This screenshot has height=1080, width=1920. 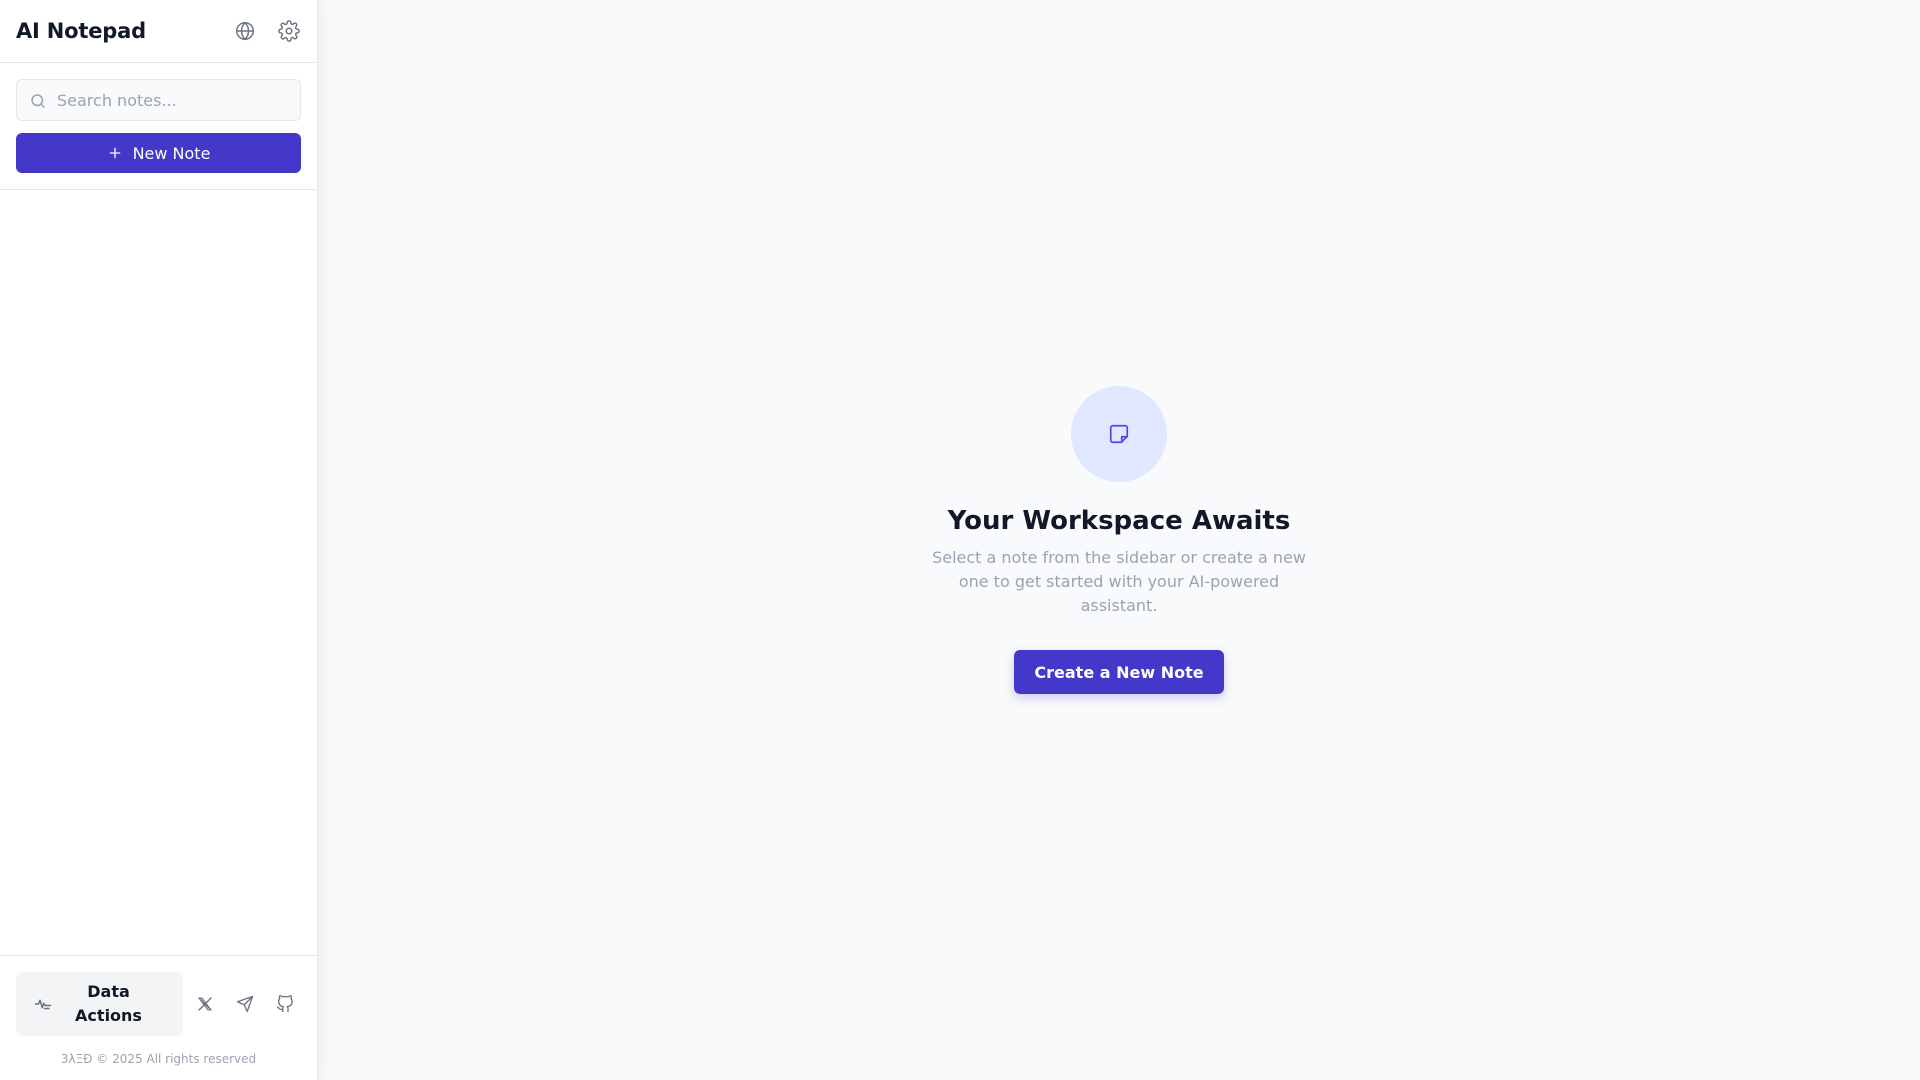 What do you see at coordinates (158, 126) in the screenshot?
I see `sidebar-controls: New Note` at bounding box center [158, 126].